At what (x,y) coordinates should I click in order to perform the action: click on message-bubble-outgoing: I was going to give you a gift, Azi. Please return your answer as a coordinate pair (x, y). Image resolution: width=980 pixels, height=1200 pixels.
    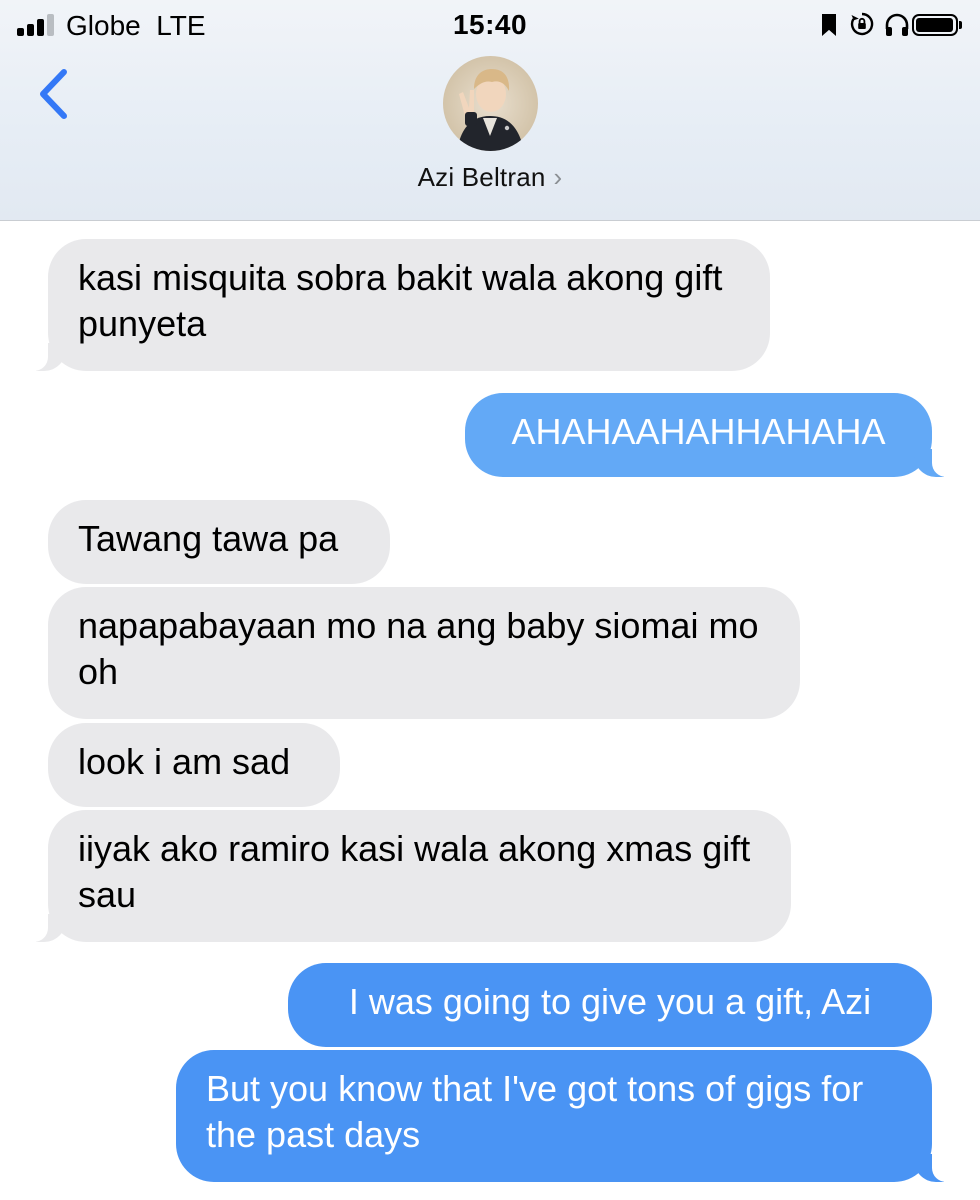
    Looking at the image, I should click on (610, 1005).